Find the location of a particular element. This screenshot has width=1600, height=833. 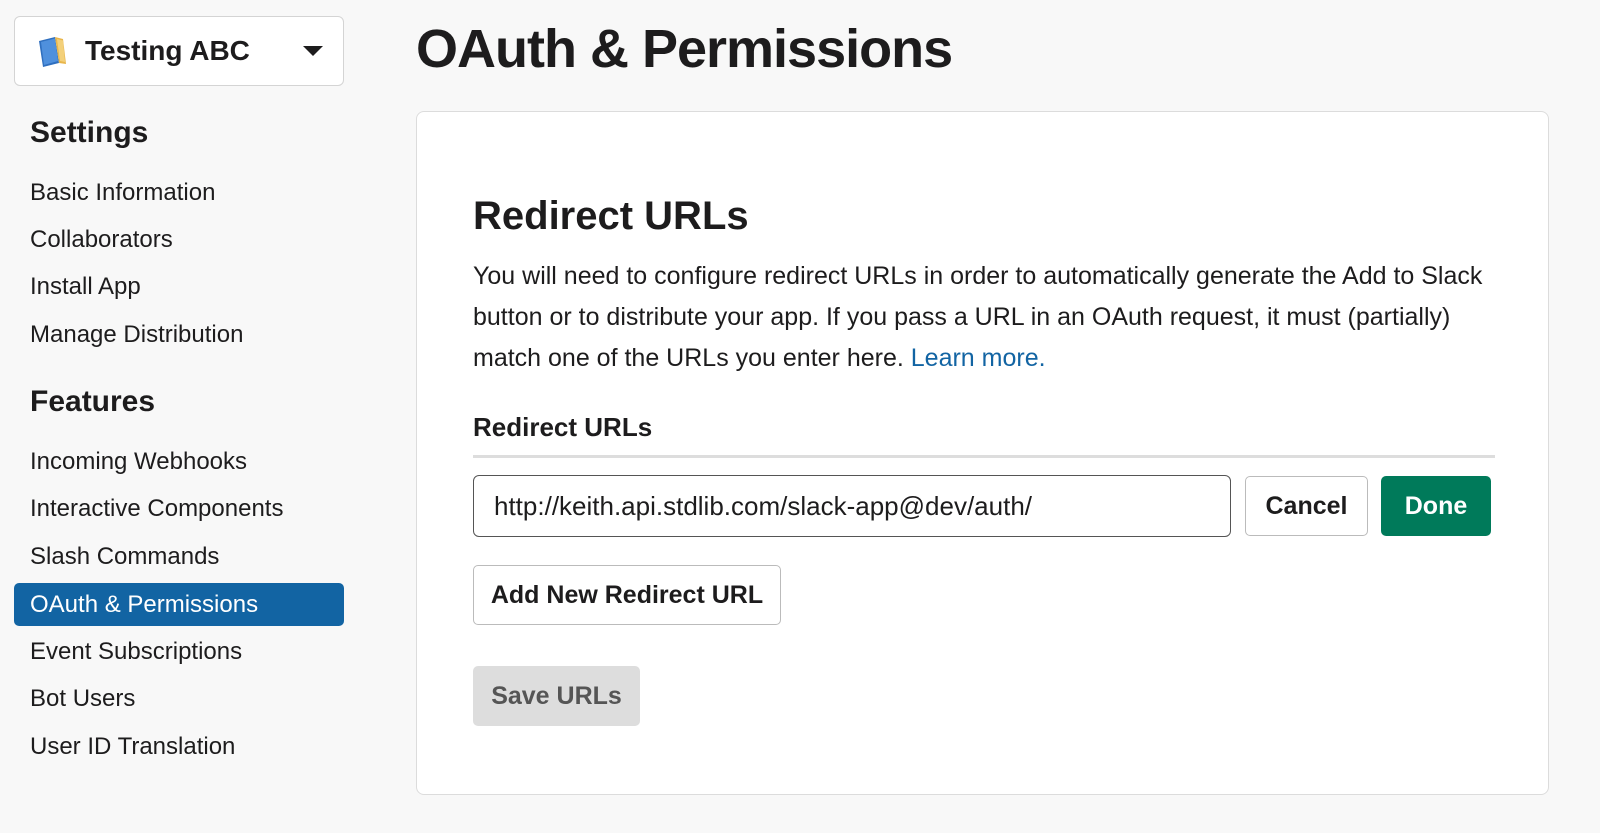

sidebar-item-install-app: Install App is located at coordinates (179, 286).